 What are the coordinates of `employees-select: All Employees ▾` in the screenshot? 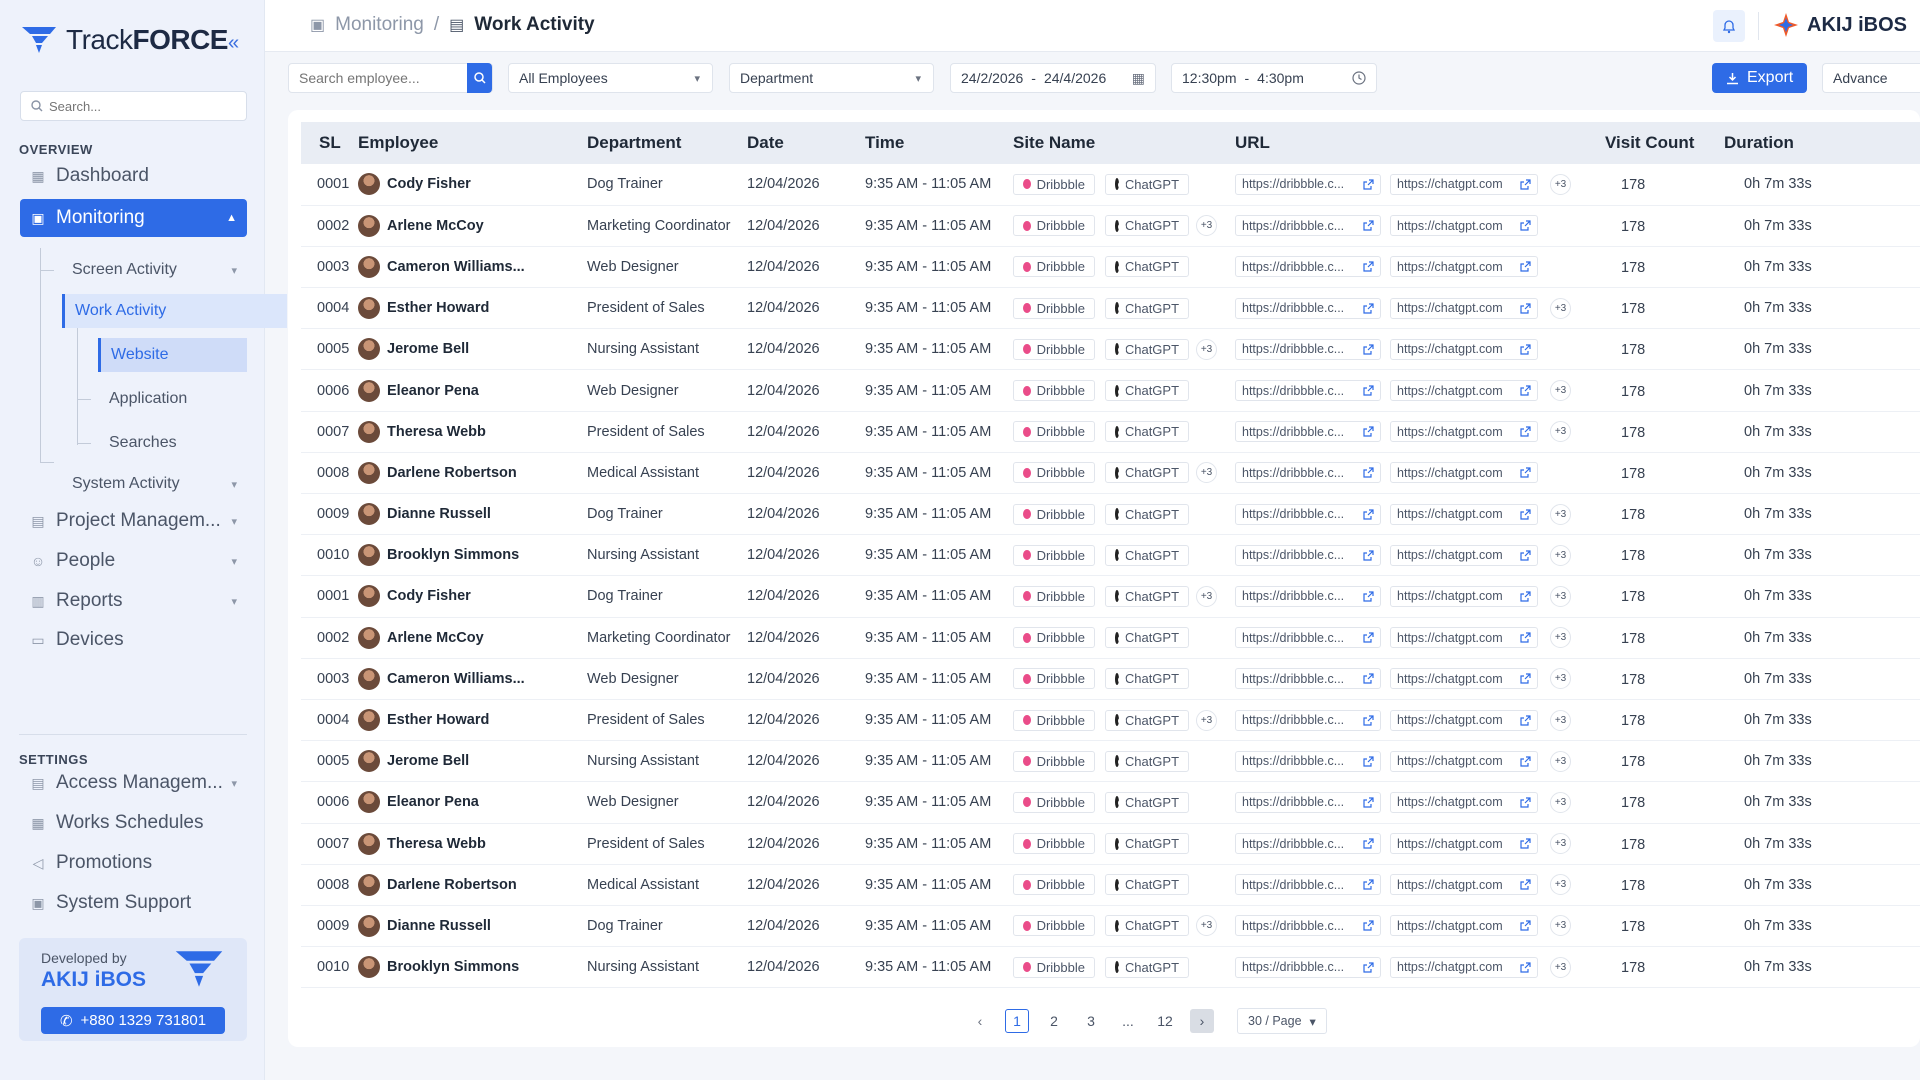 It's located at (610, 78).